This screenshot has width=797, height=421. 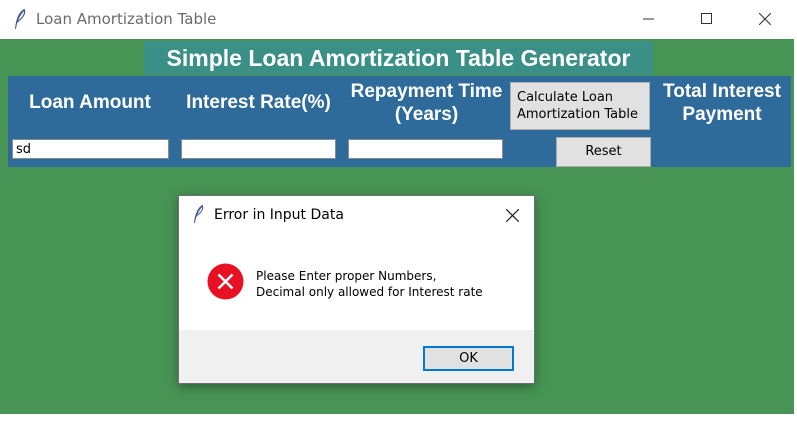 What do you see at coordinates (279, 215) in the screenshot?
I see `dialog-title: Error in Input Data` at bounding box center [279, 215].